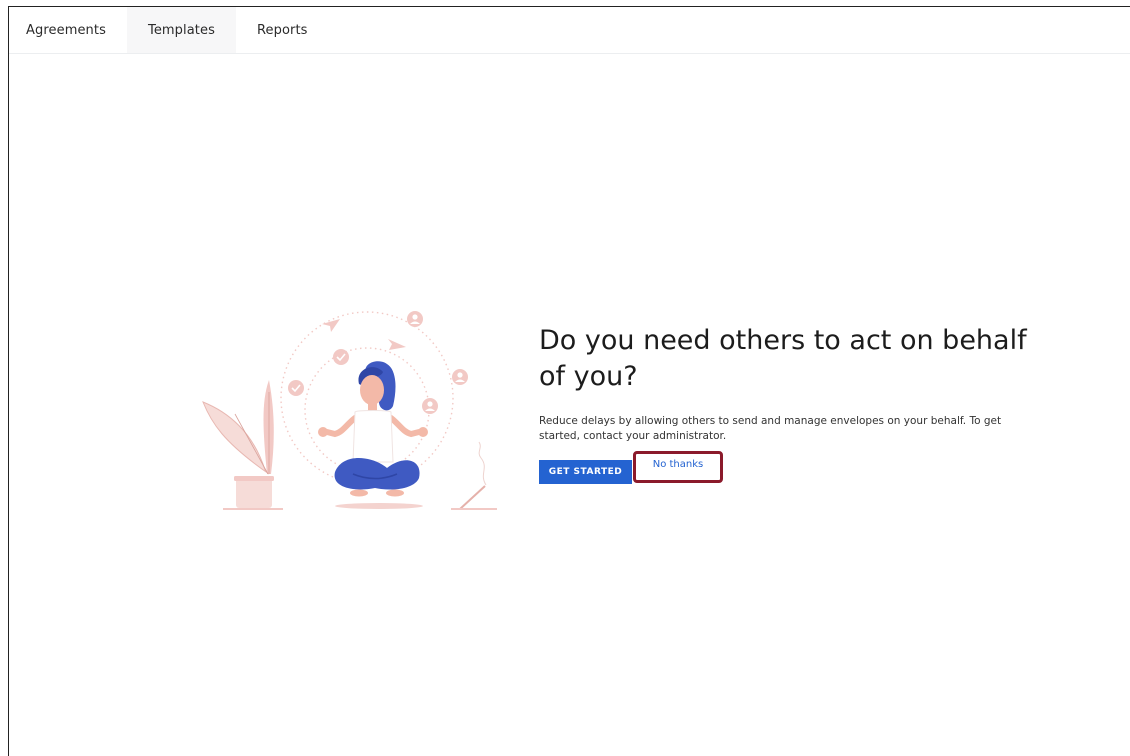  I want to click on tab-reports: Reports, so click(282, 30).